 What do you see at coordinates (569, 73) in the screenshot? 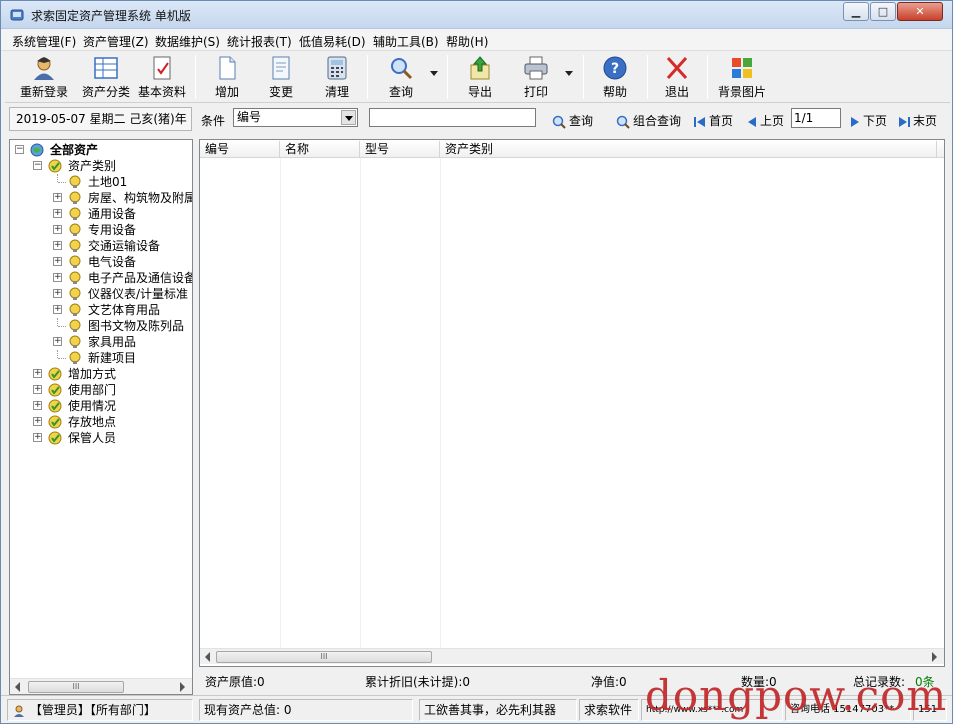
I see `print-dropdown-arrow` at bounding box center [569, 73].